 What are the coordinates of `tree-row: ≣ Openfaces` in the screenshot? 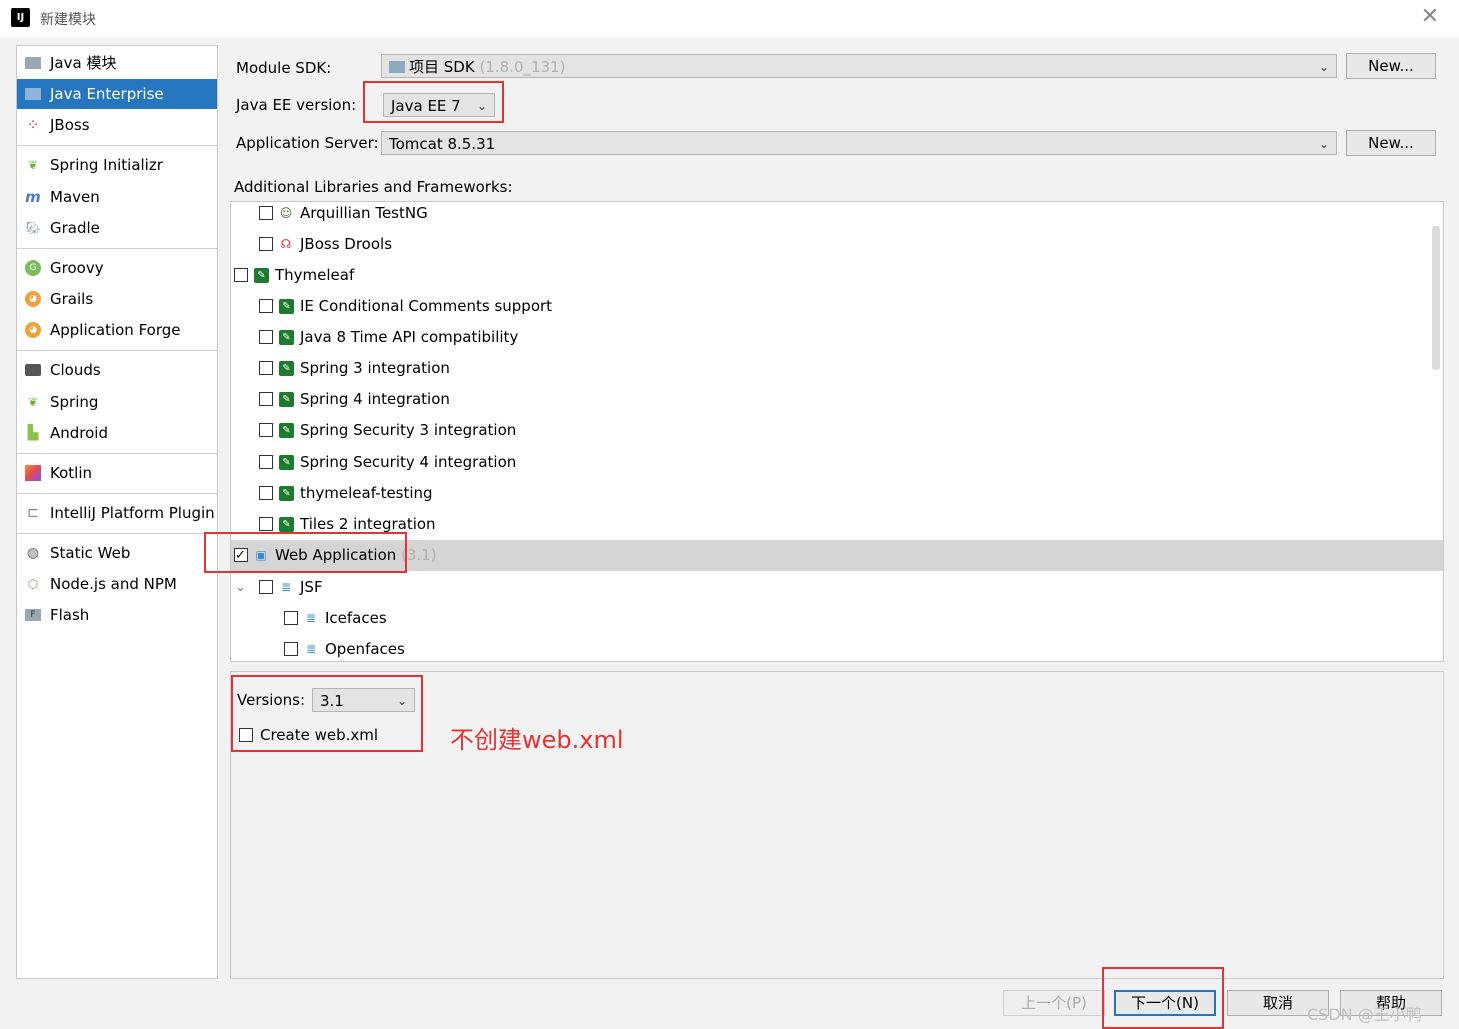 It's located at (829, 647).